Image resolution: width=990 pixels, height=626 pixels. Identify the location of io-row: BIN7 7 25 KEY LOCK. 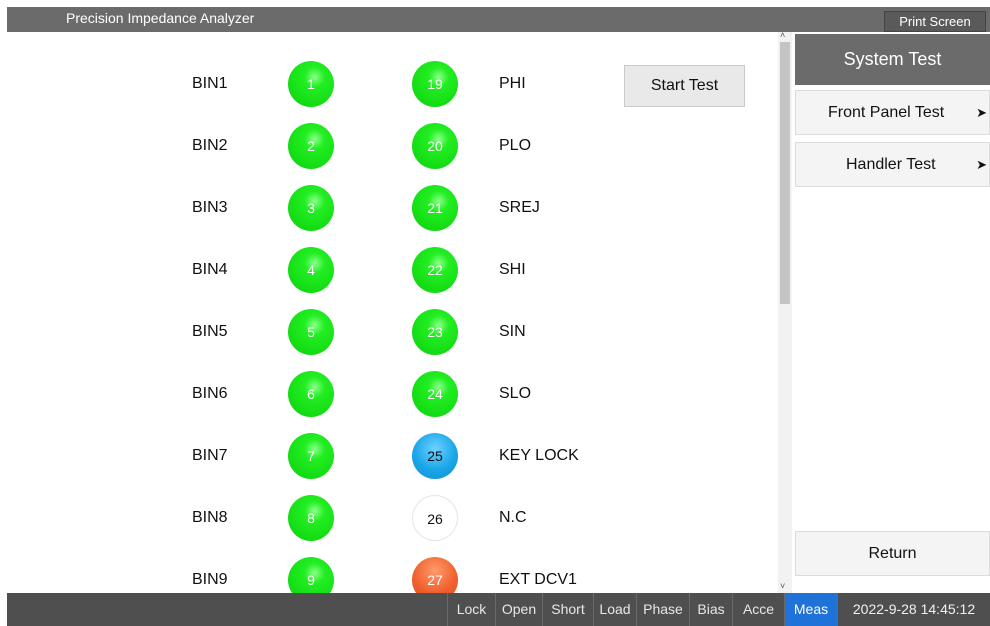
(392, 456).